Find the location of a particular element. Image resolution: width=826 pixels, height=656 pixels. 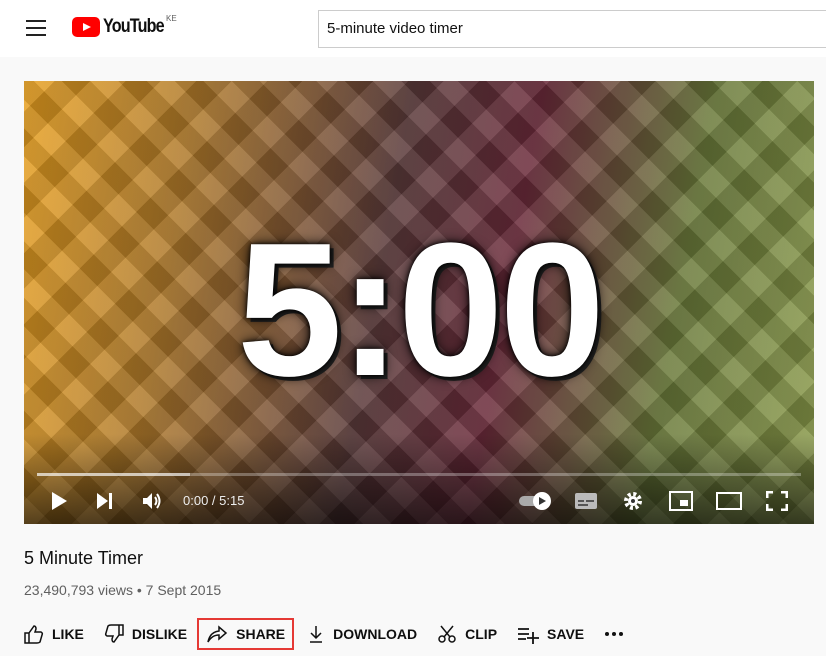

dislike-button: DISLIKE is located at coordinates (145, 634).